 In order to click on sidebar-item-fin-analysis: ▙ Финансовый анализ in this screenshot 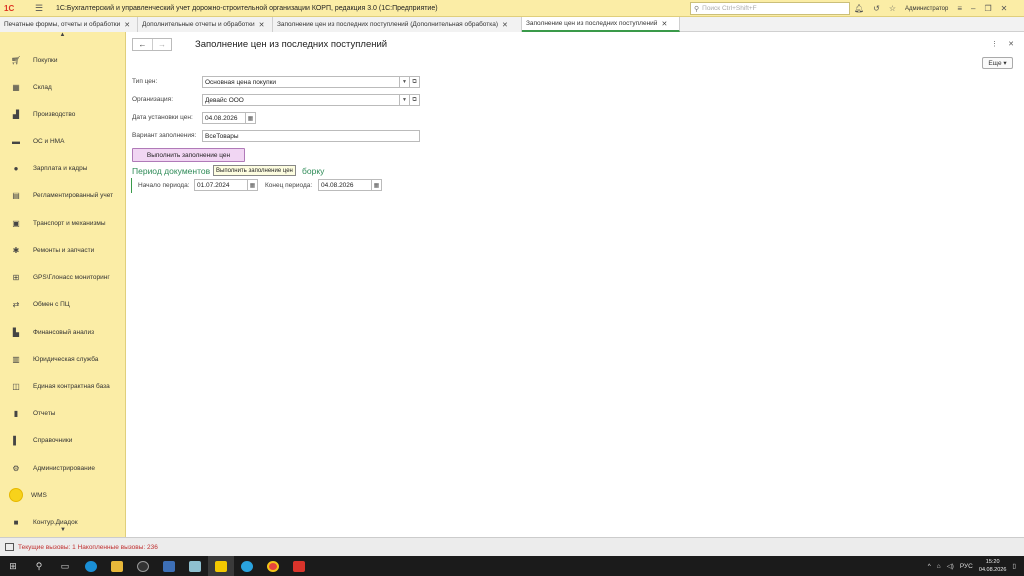, I will do `click(62, 332)`.